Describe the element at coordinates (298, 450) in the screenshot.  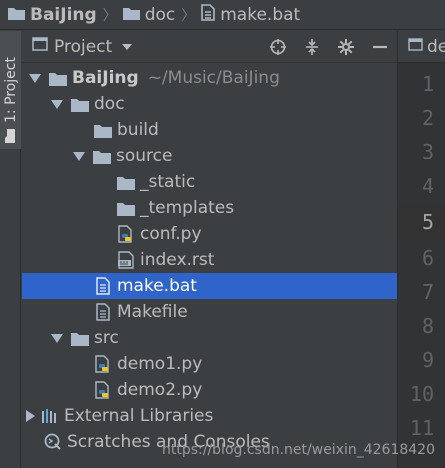
I see `watermark: https://blog.csdn.net/weixin_42618420` at that location.